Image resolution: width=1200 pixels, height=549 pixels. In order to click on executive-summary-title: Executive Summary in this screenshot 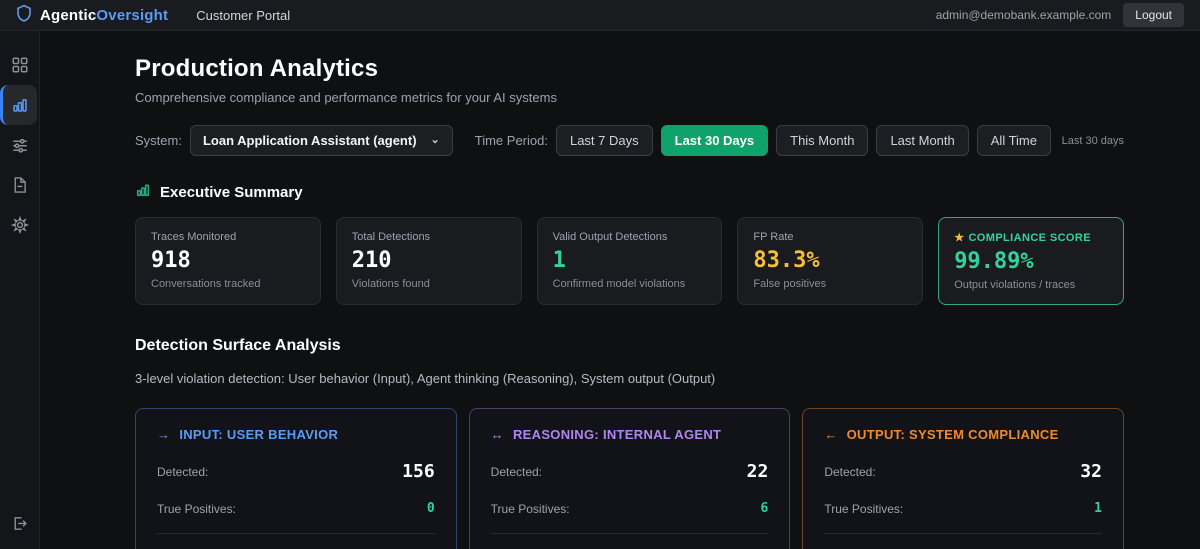, I will do `click(231, 192)`.